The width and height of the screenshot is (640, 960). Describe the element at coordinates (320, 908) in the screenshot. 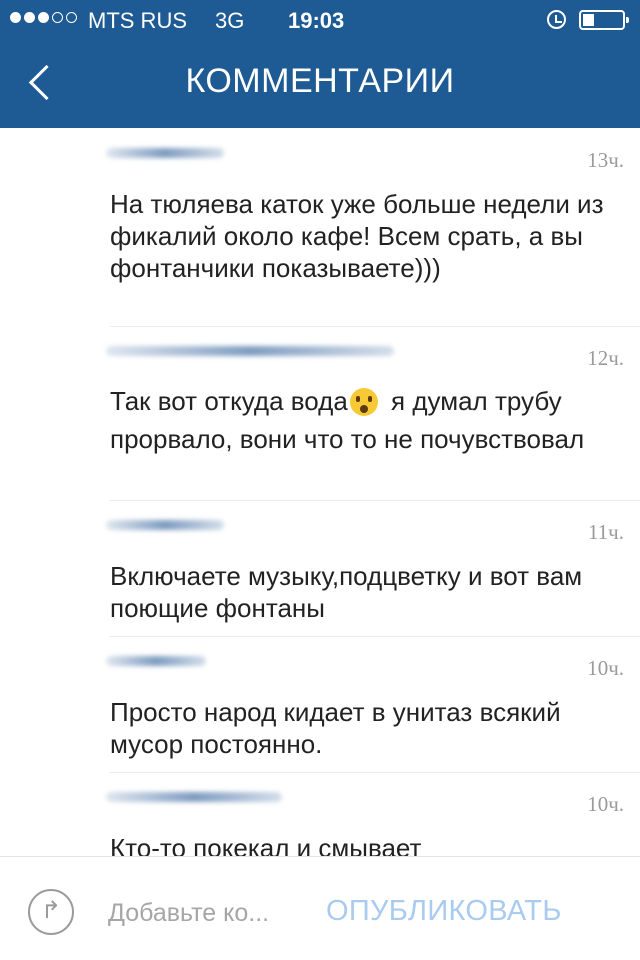

I see `comment-input-bar: ↱ ОПУБЛИКОВАТЬ` at that location.